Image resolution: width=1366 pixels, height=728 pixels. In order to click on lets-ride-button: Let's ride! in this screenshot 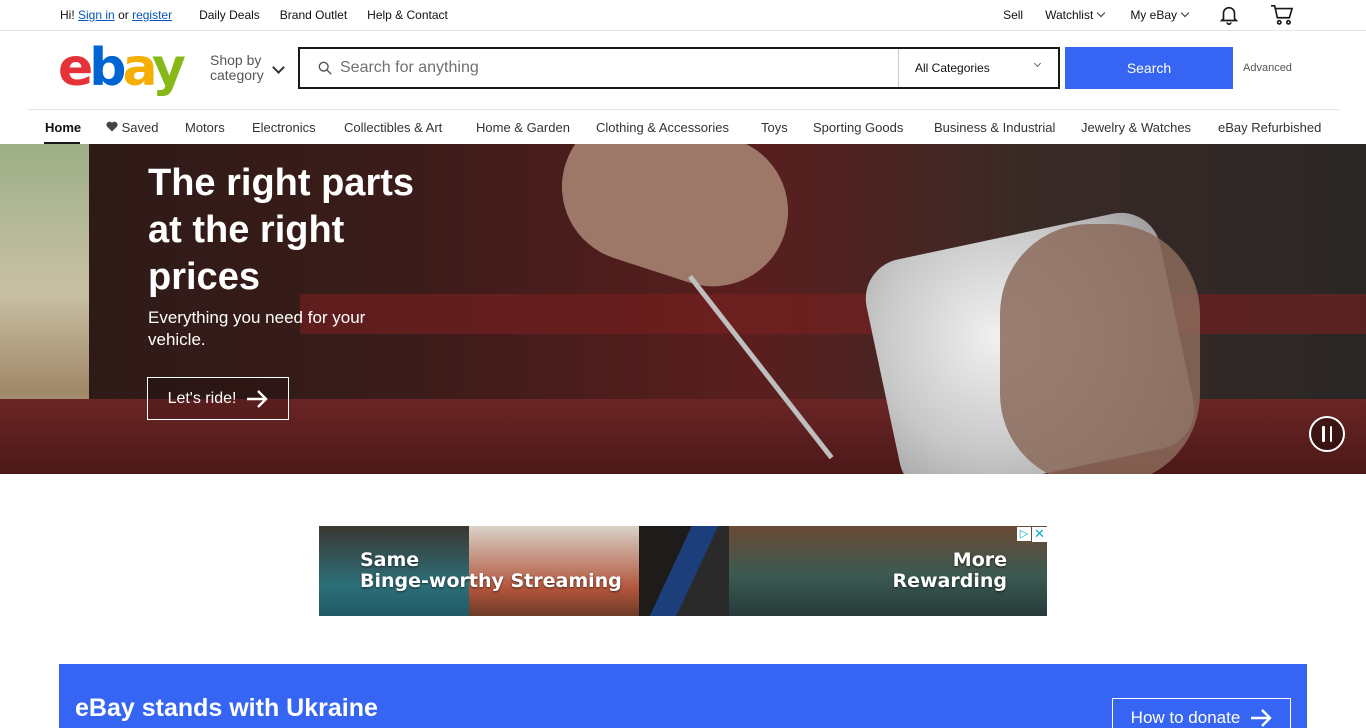, I will do `click(218, 398)`.